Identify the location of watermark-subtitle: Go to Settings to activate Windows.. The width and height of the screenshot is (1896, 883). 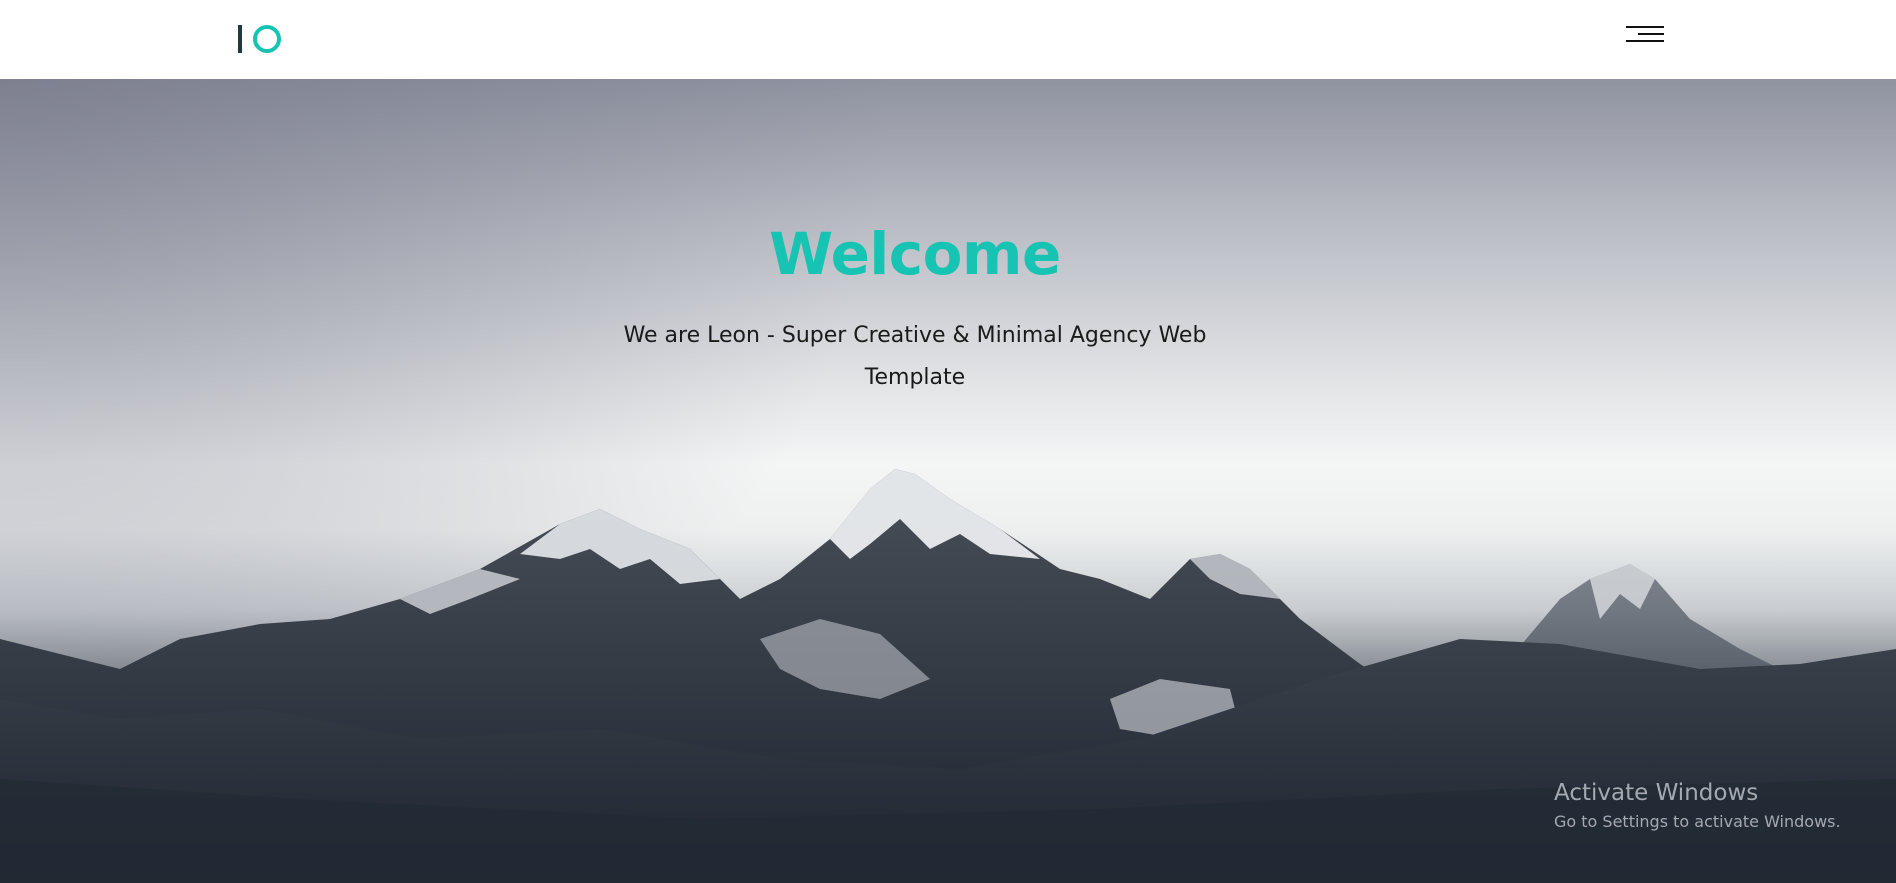
(1697, 821).